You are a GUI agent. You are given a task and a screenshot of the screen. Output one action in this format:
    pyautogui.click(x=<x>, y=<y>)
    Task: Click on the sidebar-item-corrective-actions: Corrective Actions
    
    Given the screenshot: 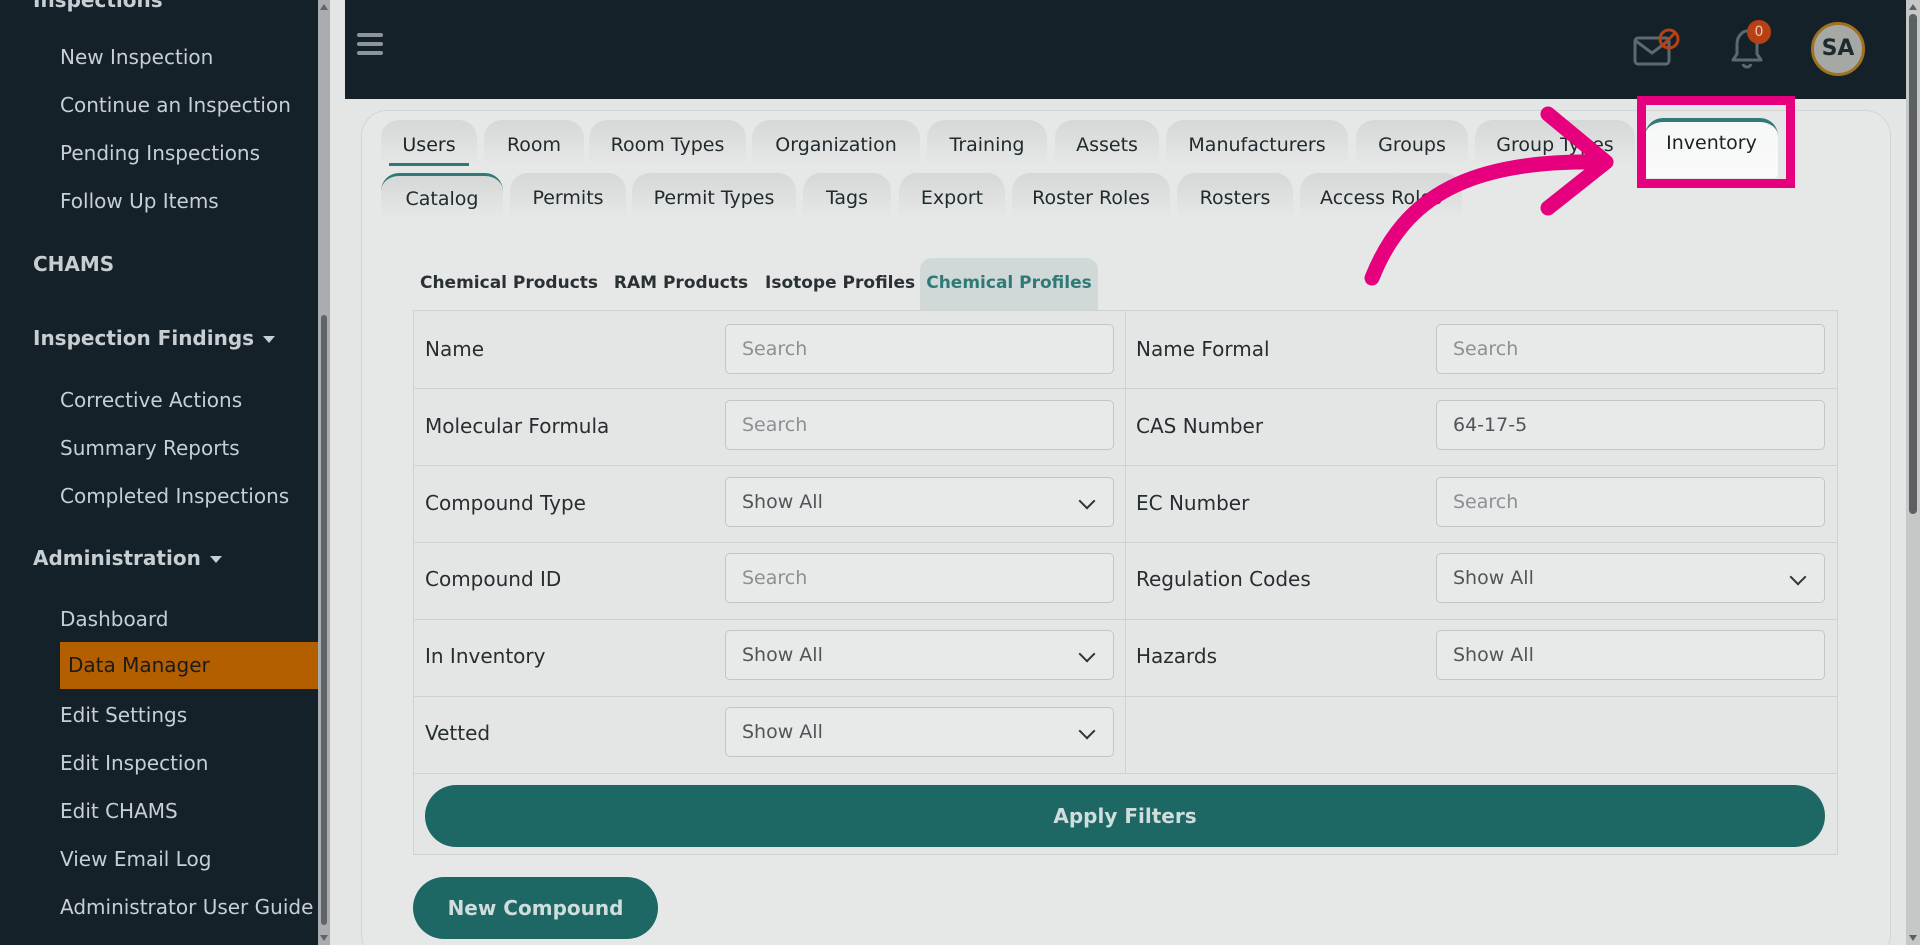 What is the action you would take?
    pyautogui.click(x=151, y=400)
    